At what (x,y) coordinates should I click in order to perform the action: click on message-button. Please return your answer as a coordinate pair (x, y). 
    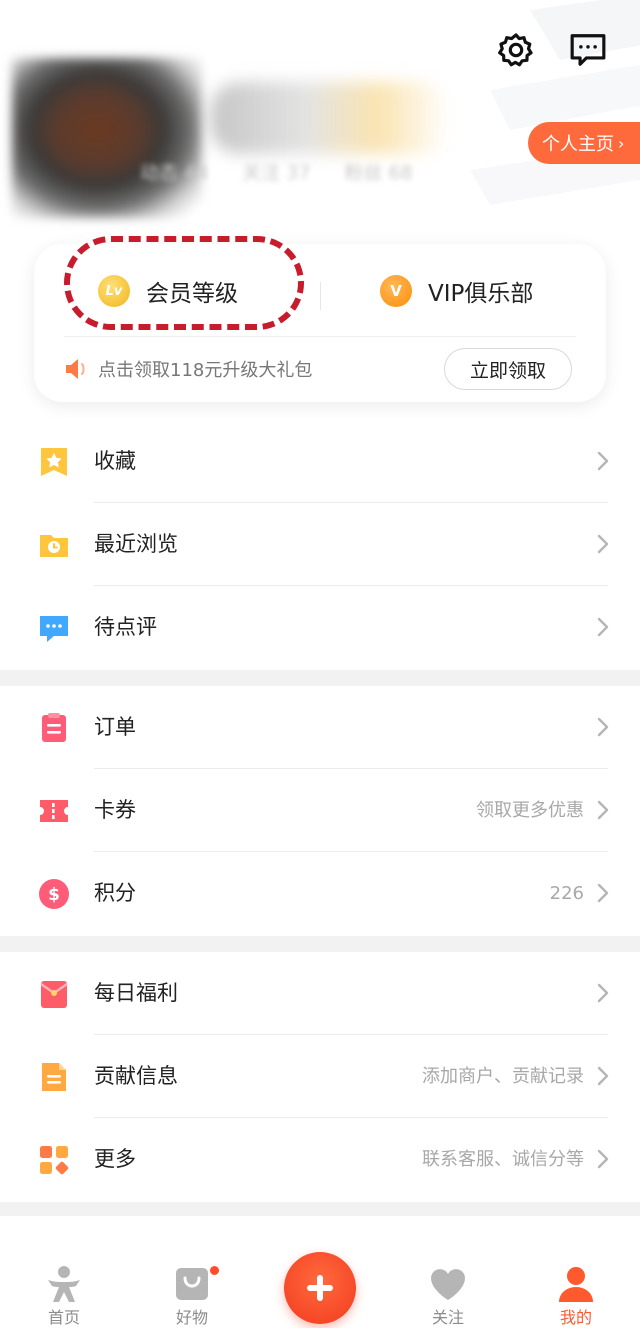
    Looking at the image, I should click on (588, 50).